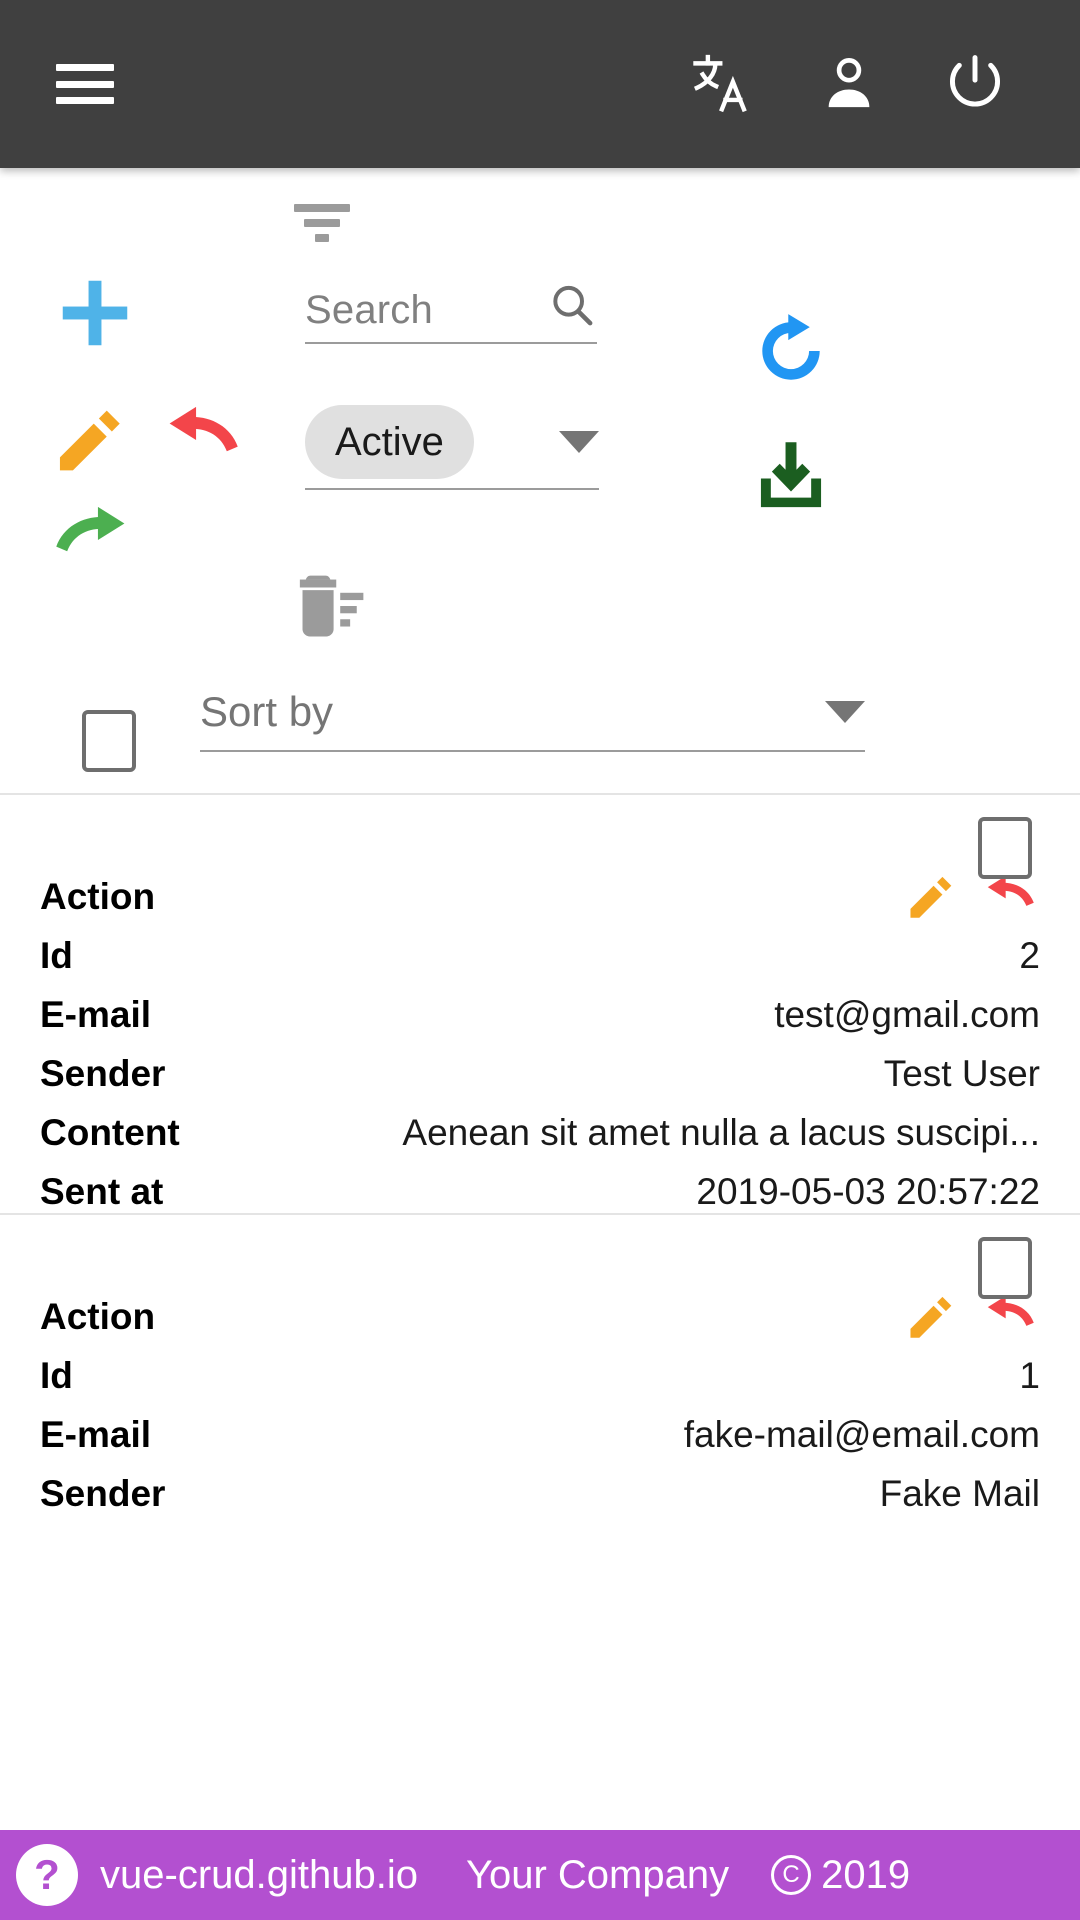  I want to click on plus-icon, so click(95, 313).